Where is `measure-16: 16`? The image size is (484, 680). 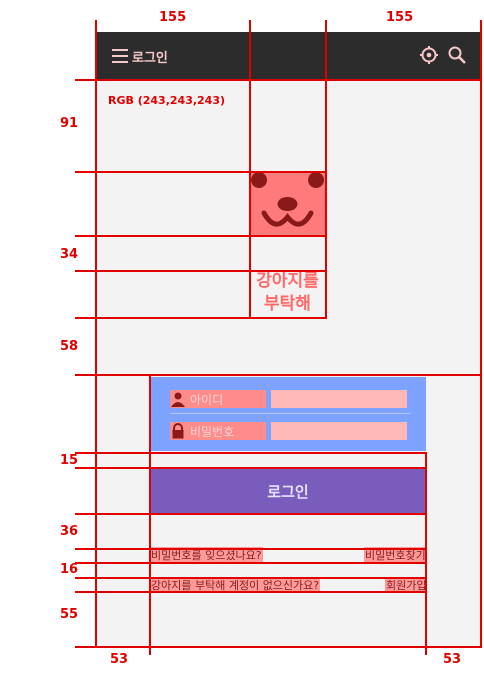
measure-16: 16 is located at coordinates (69, 569).